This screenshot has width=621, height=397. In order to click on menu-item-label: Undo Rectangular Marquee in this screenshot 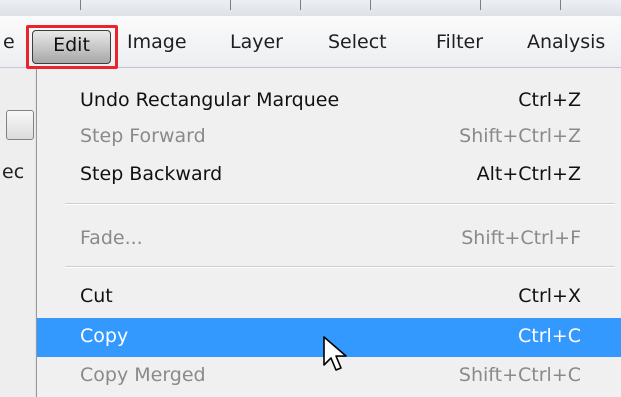, I will do `click(210, 100)`.